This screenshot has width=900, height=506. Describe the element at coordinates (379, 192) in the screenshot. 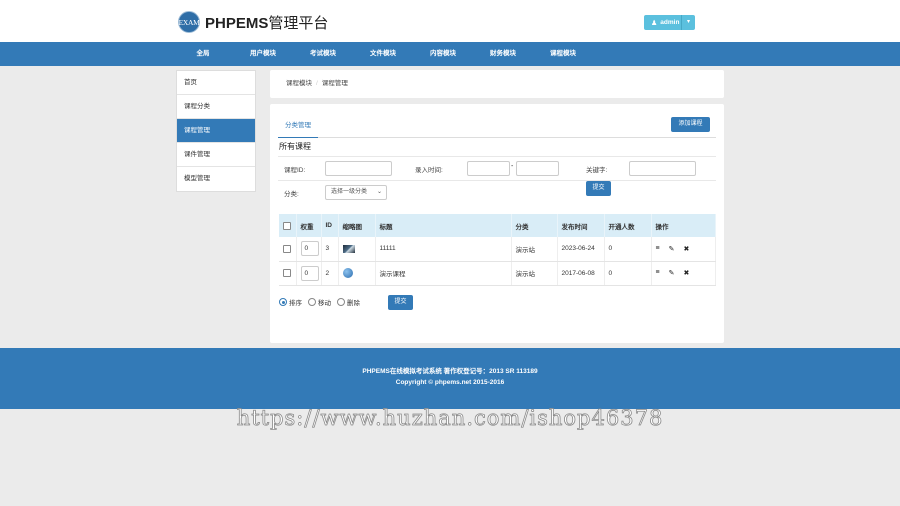

I see `chevron-down-icon: ⌄` at that location.